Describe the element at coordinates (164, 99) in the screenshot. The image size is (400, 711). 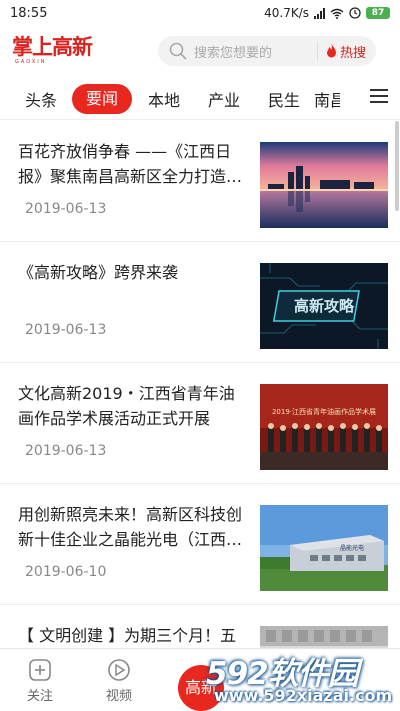
I see `tab-local: 本地` at that location.